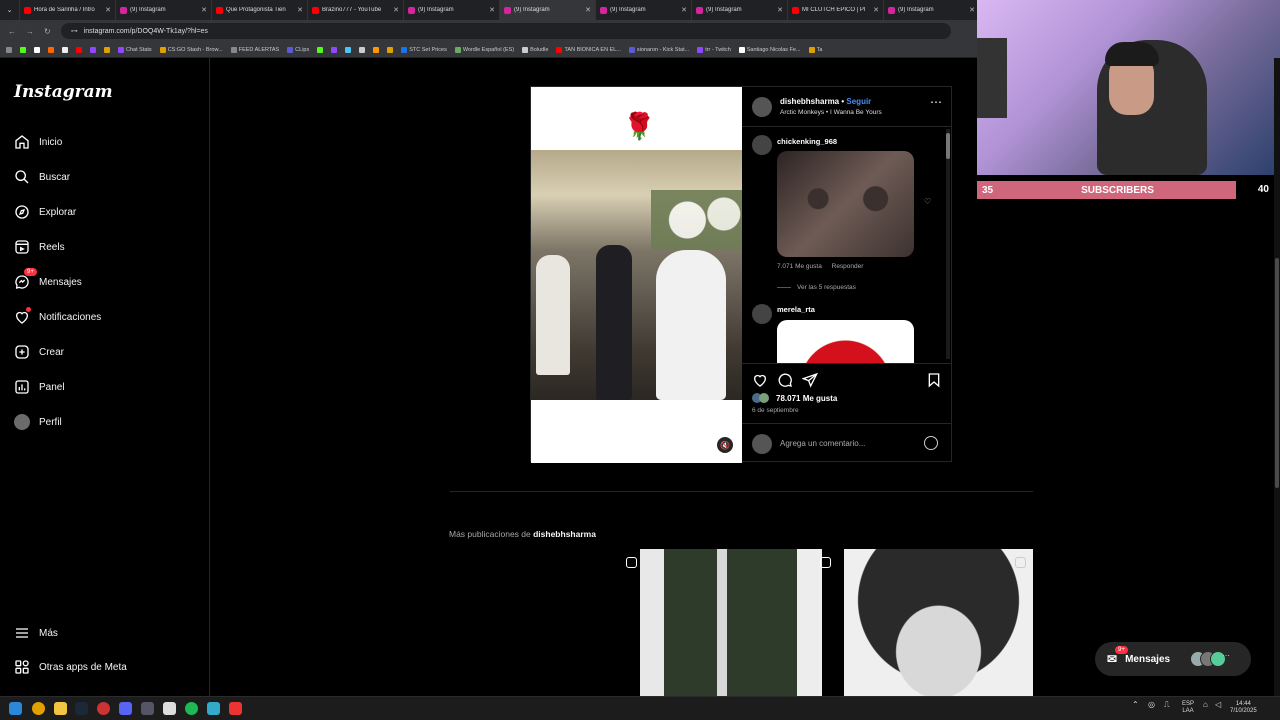  I want to click on windows-start-icon, so click(15, 708).